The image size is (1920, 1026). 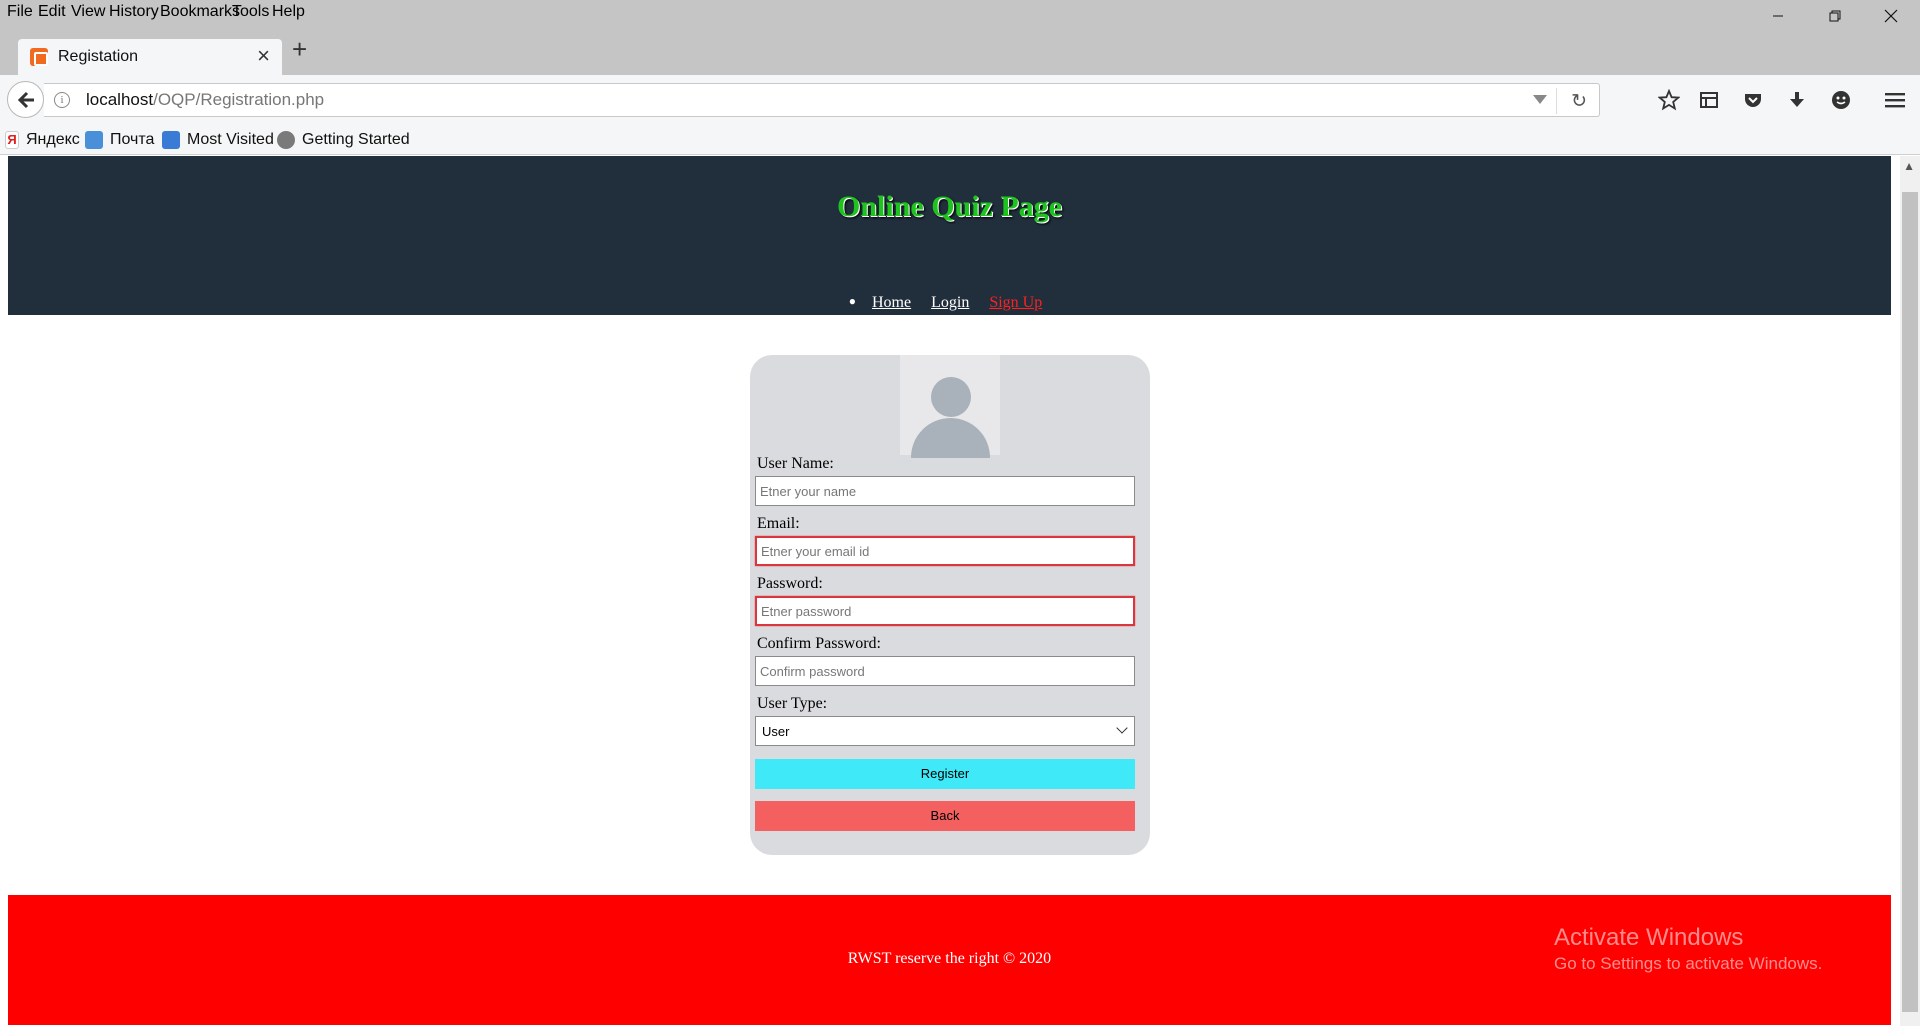 I want to click on menu-file: File, so click(x=20, y=12).